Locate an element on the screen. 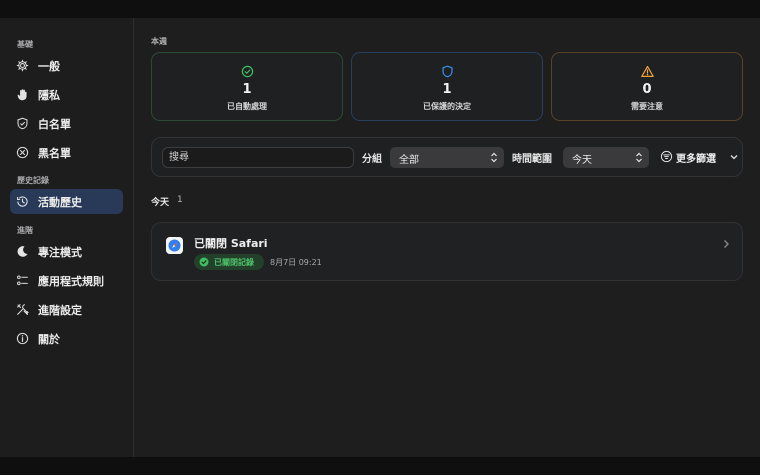  sidebar-item-advanced-settings: 進階設定 is located at coordinates (66, 309).